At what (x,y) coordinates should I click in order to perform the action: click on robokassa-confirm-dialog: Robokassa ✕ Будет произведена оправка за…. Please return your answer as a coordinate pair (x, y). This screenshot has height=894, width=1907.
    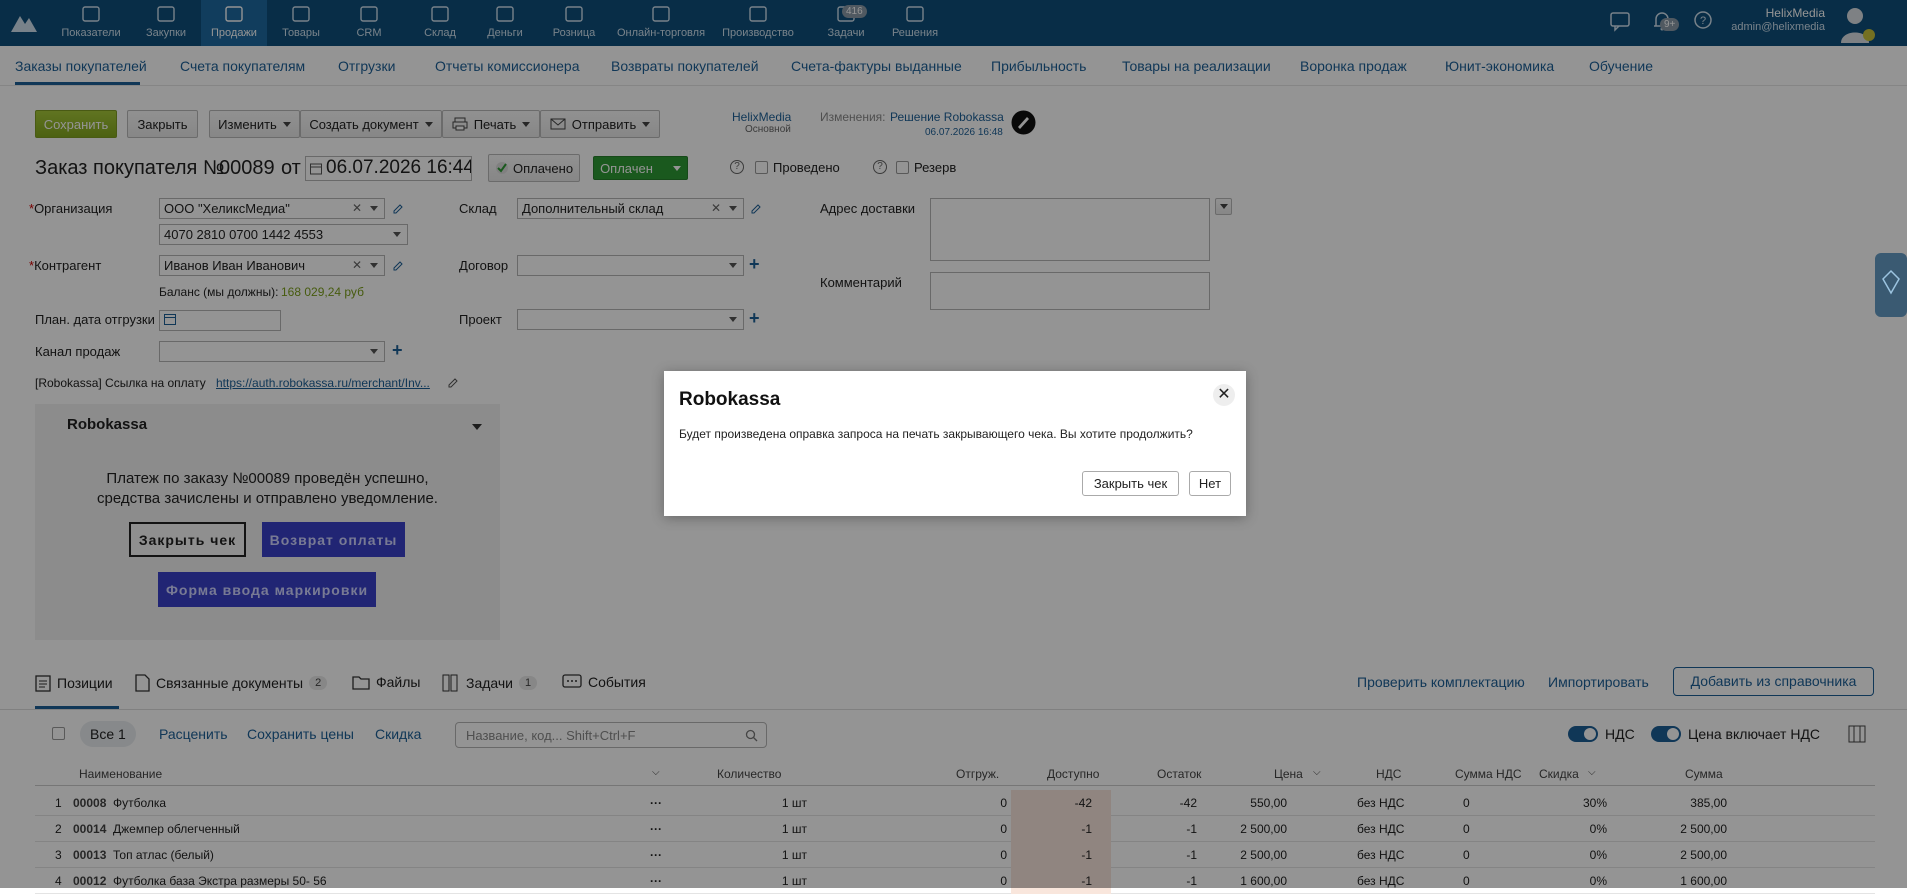
    Looking at the image, I should click on (955, 443).